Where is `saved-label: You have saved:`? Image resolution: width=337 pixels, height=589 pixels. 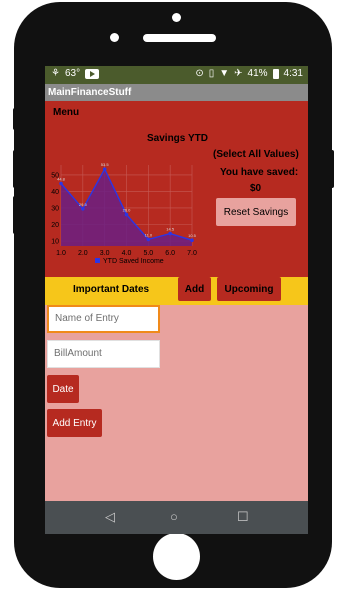
saved-label: You have saved: is located at coordinates (259, 172).